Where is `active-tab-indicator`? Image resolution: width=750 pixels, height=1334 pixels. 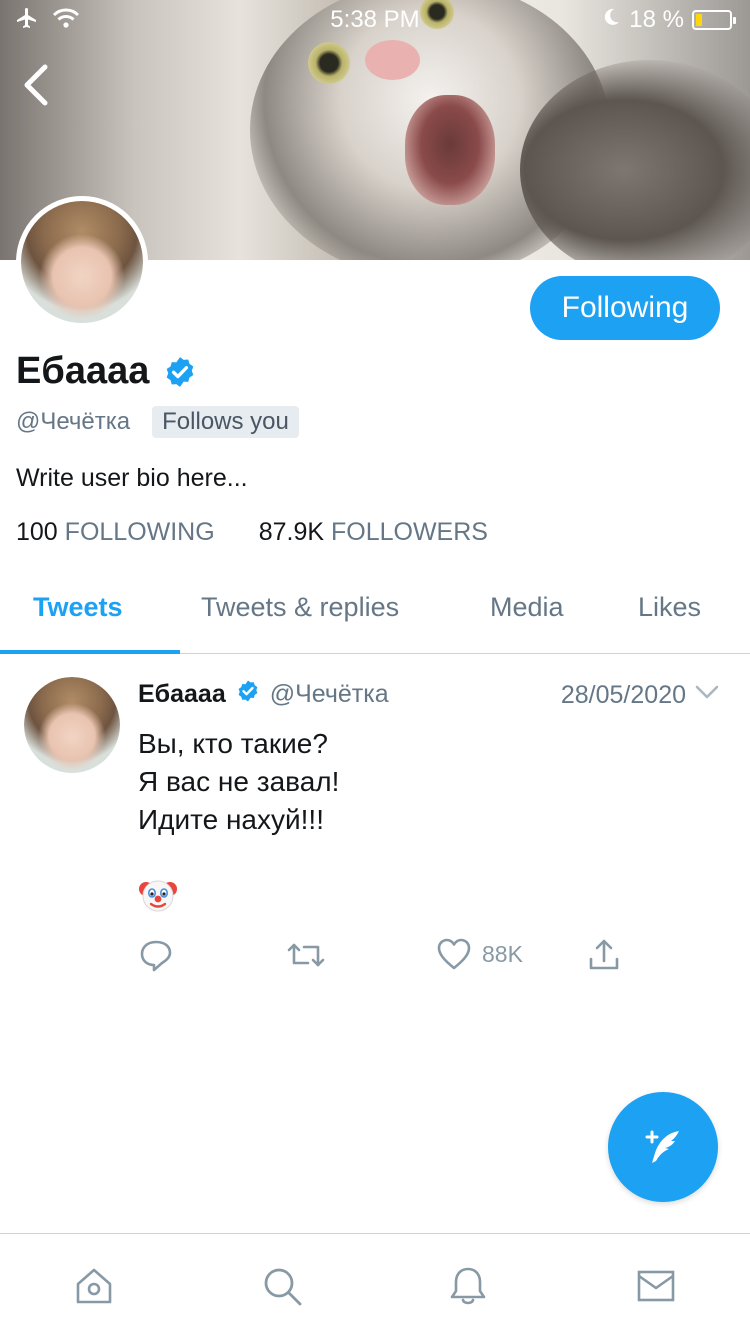 active-tab-indicator is located at coordinates (90, 652).